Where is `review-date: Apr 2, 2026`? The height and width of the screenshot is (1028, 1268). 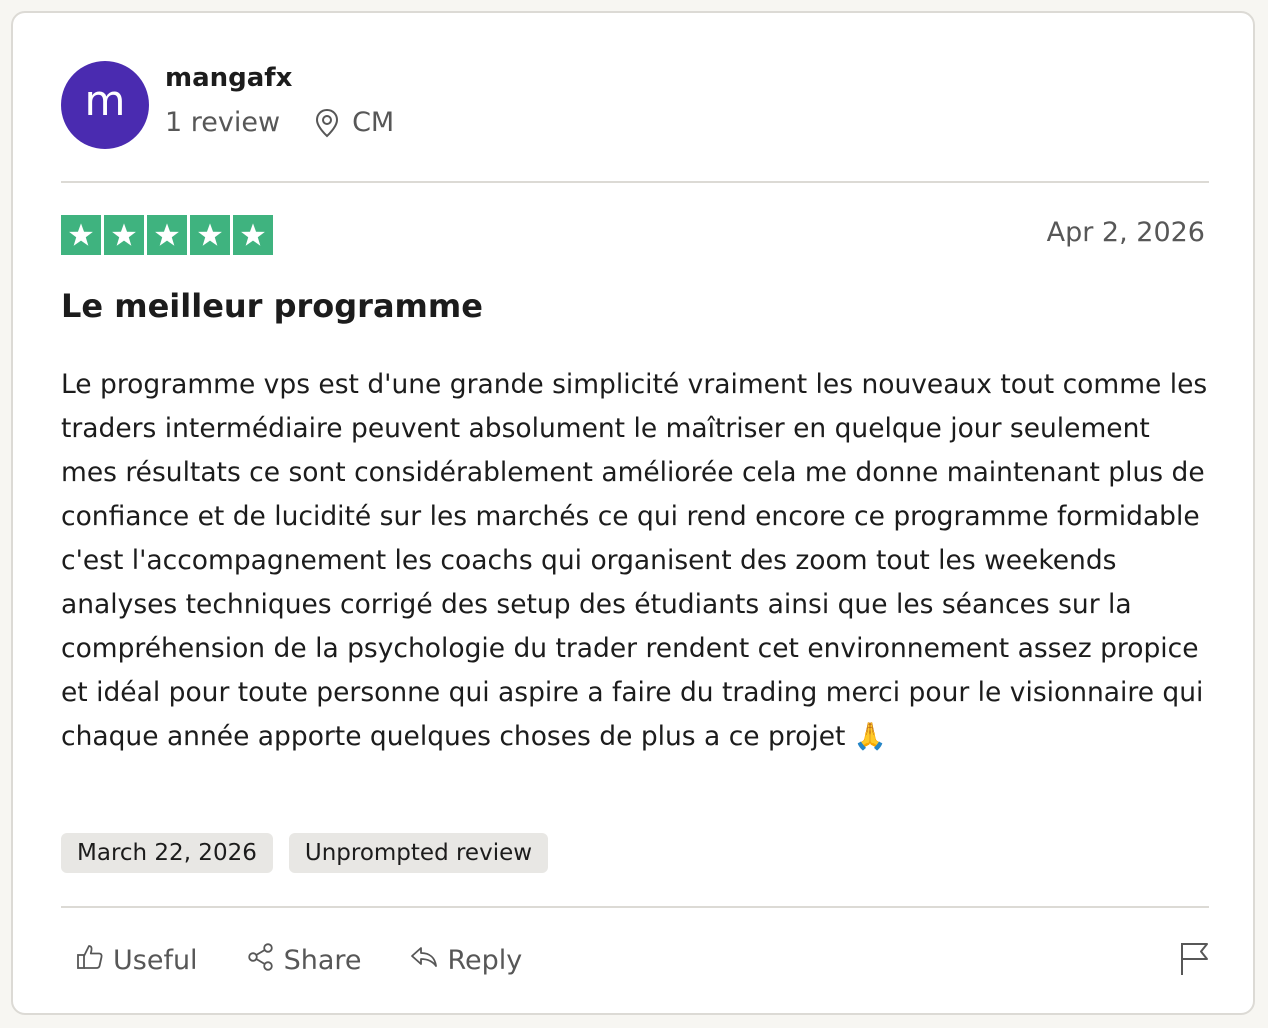
review-date: Apr 2, 2026 is located at coordinates (1125, 232).